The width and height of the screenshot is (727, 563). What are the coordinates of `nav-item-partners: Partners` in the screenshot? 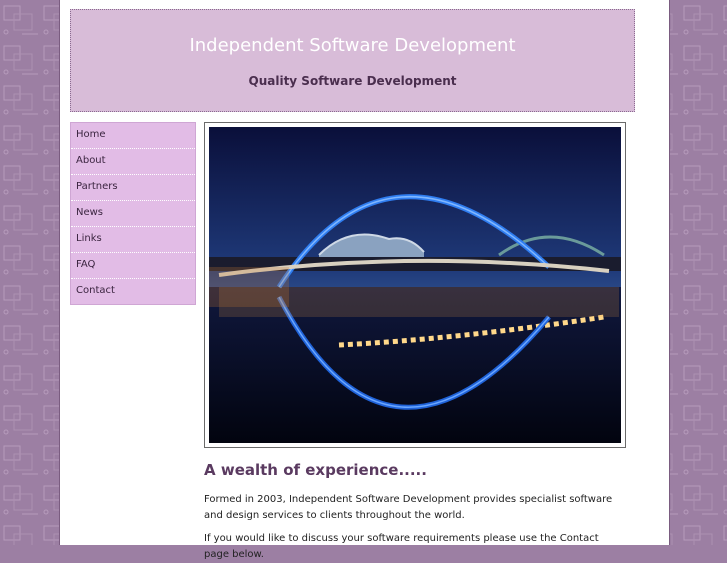 It's located at (133, 188).